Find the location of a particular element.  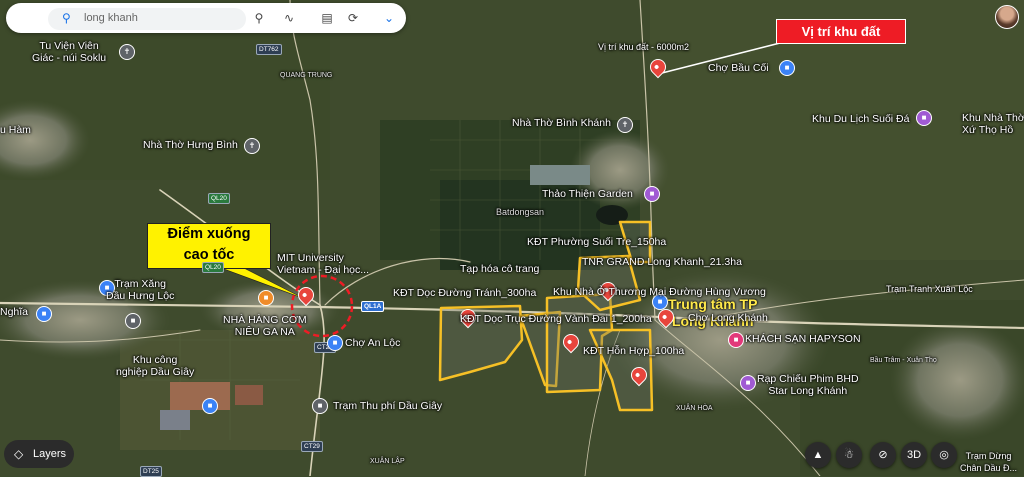

search-toolbar: ⚲ long khanh ⚲ ∿ ▤ ⟳ ⌄ is located at coordinates (206, 18).